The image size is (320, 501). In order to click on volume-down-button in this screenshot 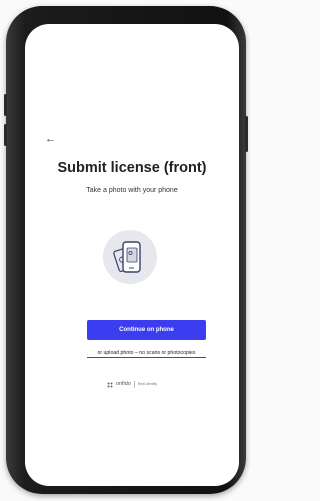, I will do `click(5, 135)`.